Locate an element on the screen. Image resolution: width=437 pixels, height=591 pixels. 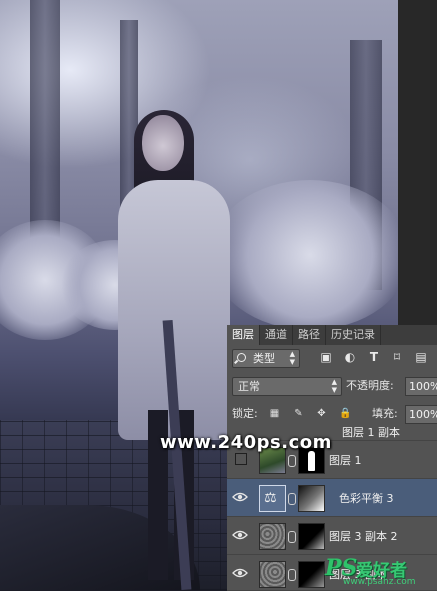
face is located at coordinates (163, 143).